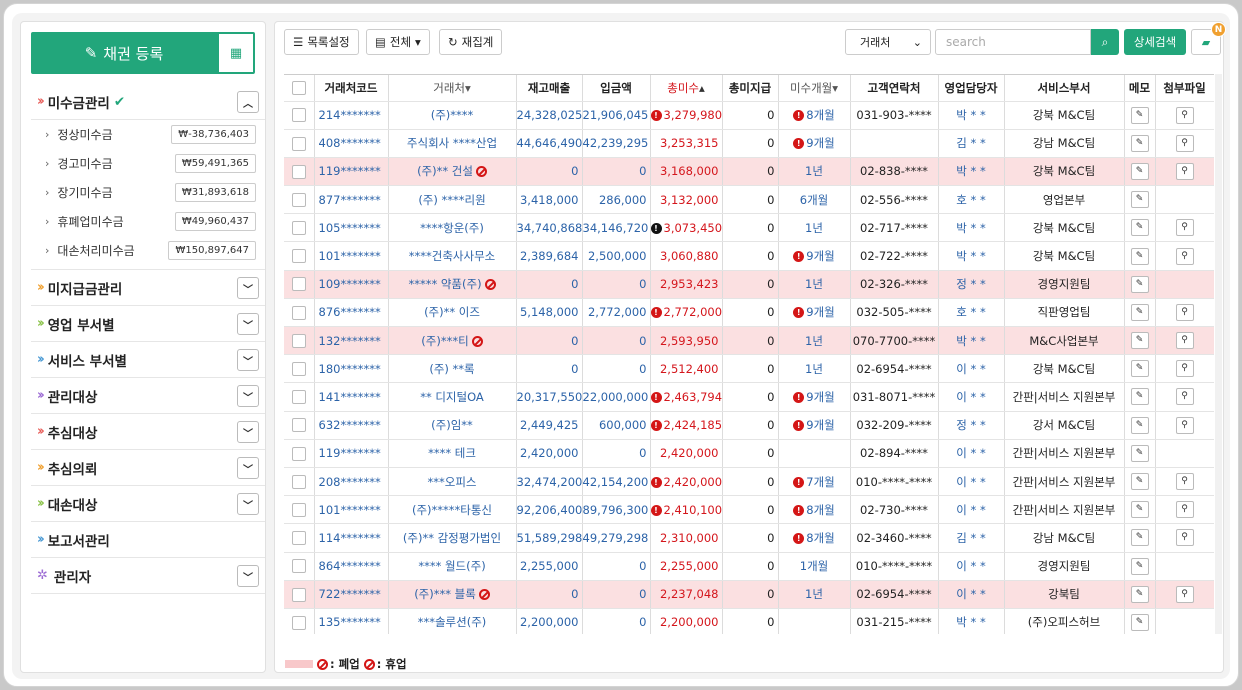 This screenshot has width=1242, height=690. I want to click on col-header-sales: 재고매출, so click(549, 88).